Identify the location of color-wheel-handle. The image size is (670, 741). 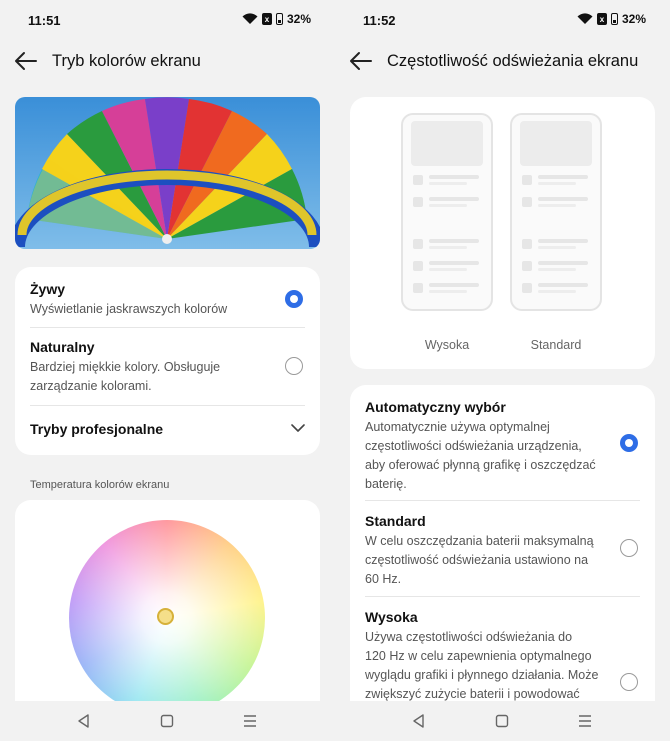
(165, 616).